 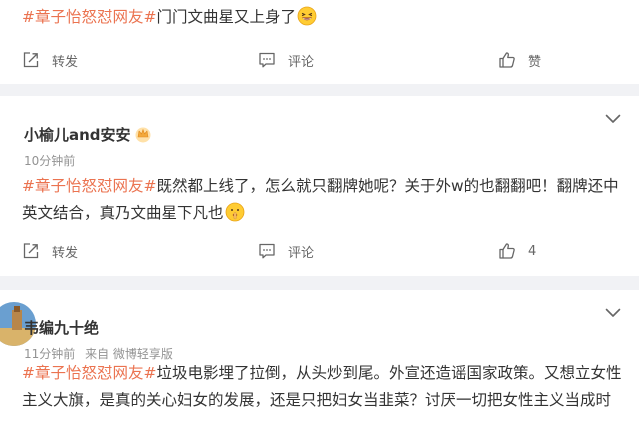 What do you see at coordinates (389, 373) in the screenshot?
I see `post-body: 垃圾电影埋了拉倒，从头炒到尾。外宣还造谣国家政策。又想立女性` at bounding box center [389, 373].